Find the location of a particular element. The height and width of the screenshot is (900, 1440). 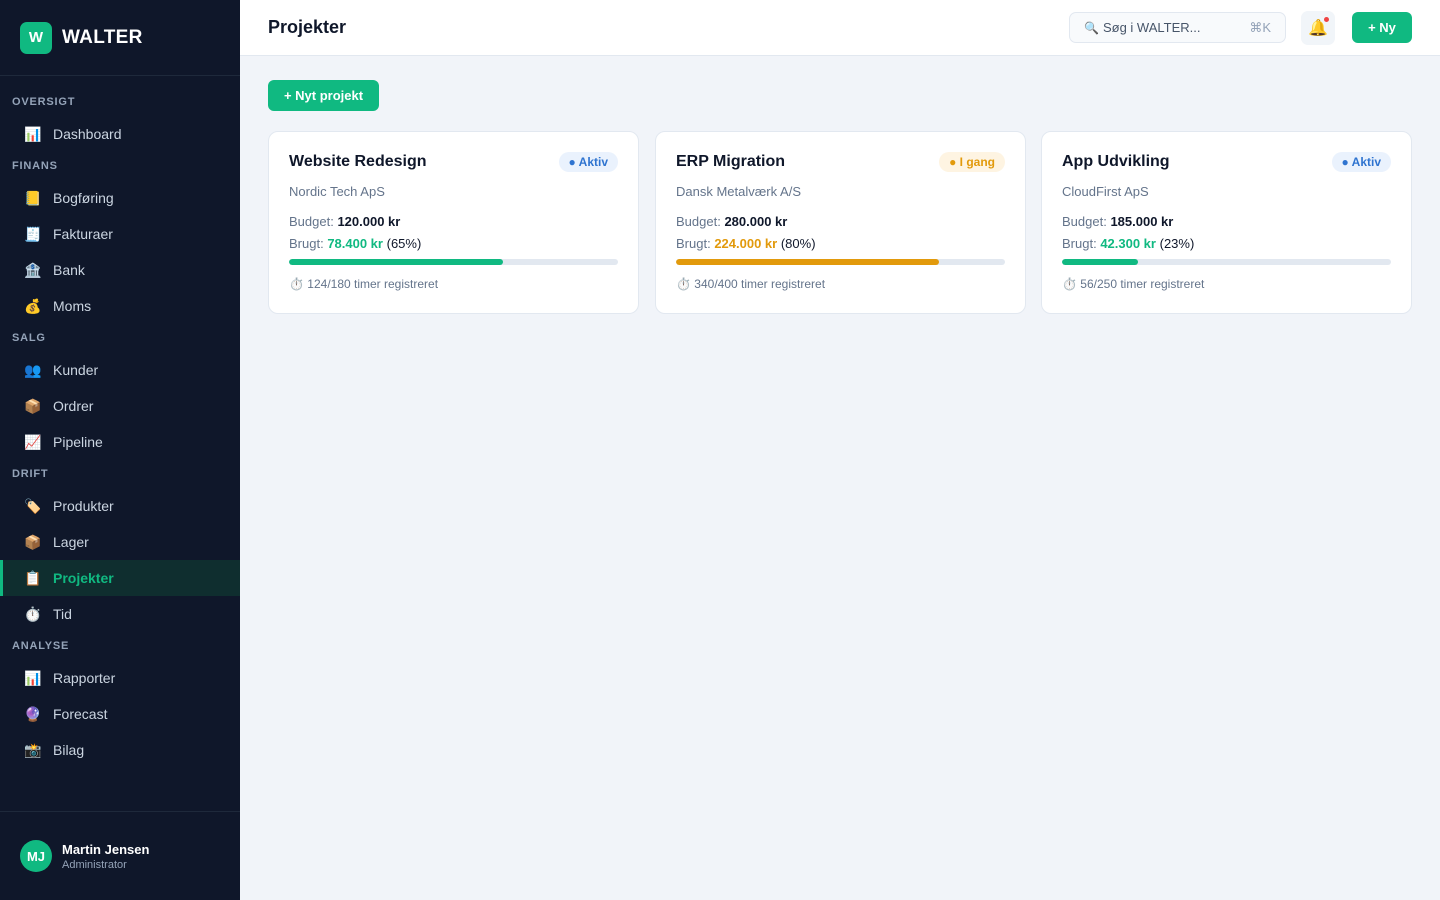

money-bag-icon: 💰 is located at coordinates (33, 305).